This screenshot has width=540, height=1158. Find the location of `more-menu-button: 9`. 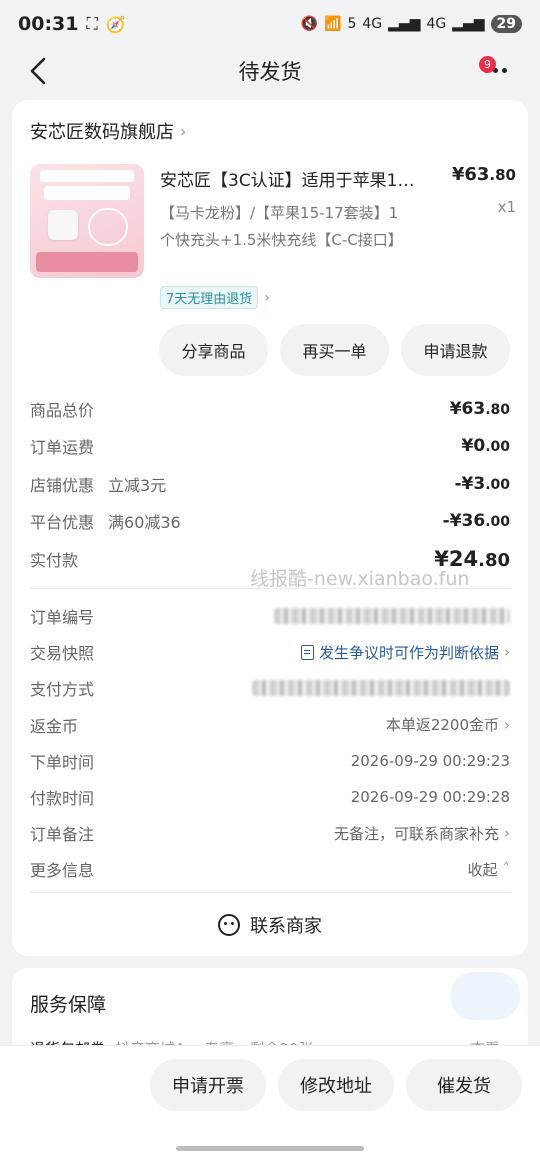

more-menu-button: 9 is located at coordinates (496, 68).